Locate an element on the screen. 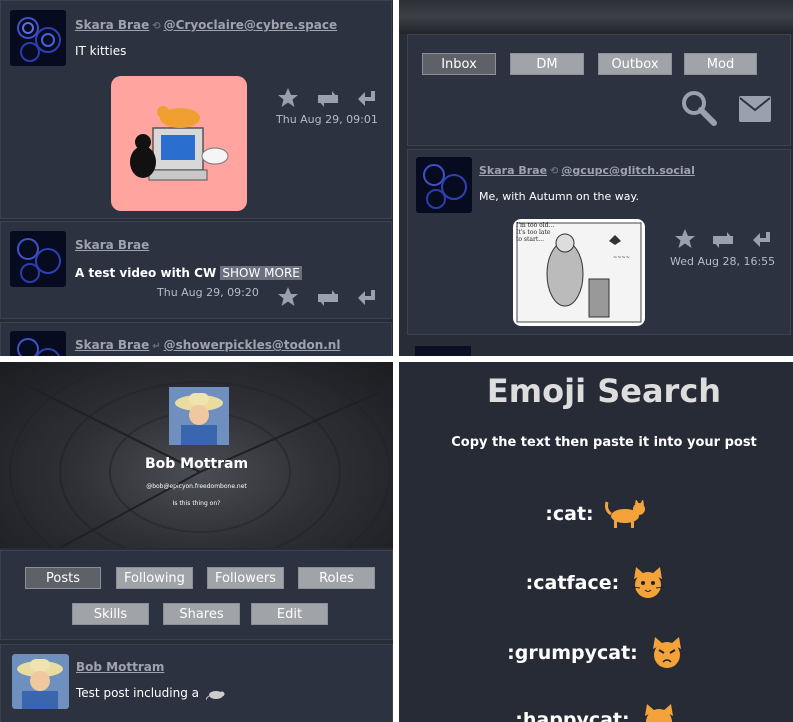 This screenshot has width=793, height=722. profile-handle: @bob@epicyon.freedombone.net is located at coordinates (196, 486).